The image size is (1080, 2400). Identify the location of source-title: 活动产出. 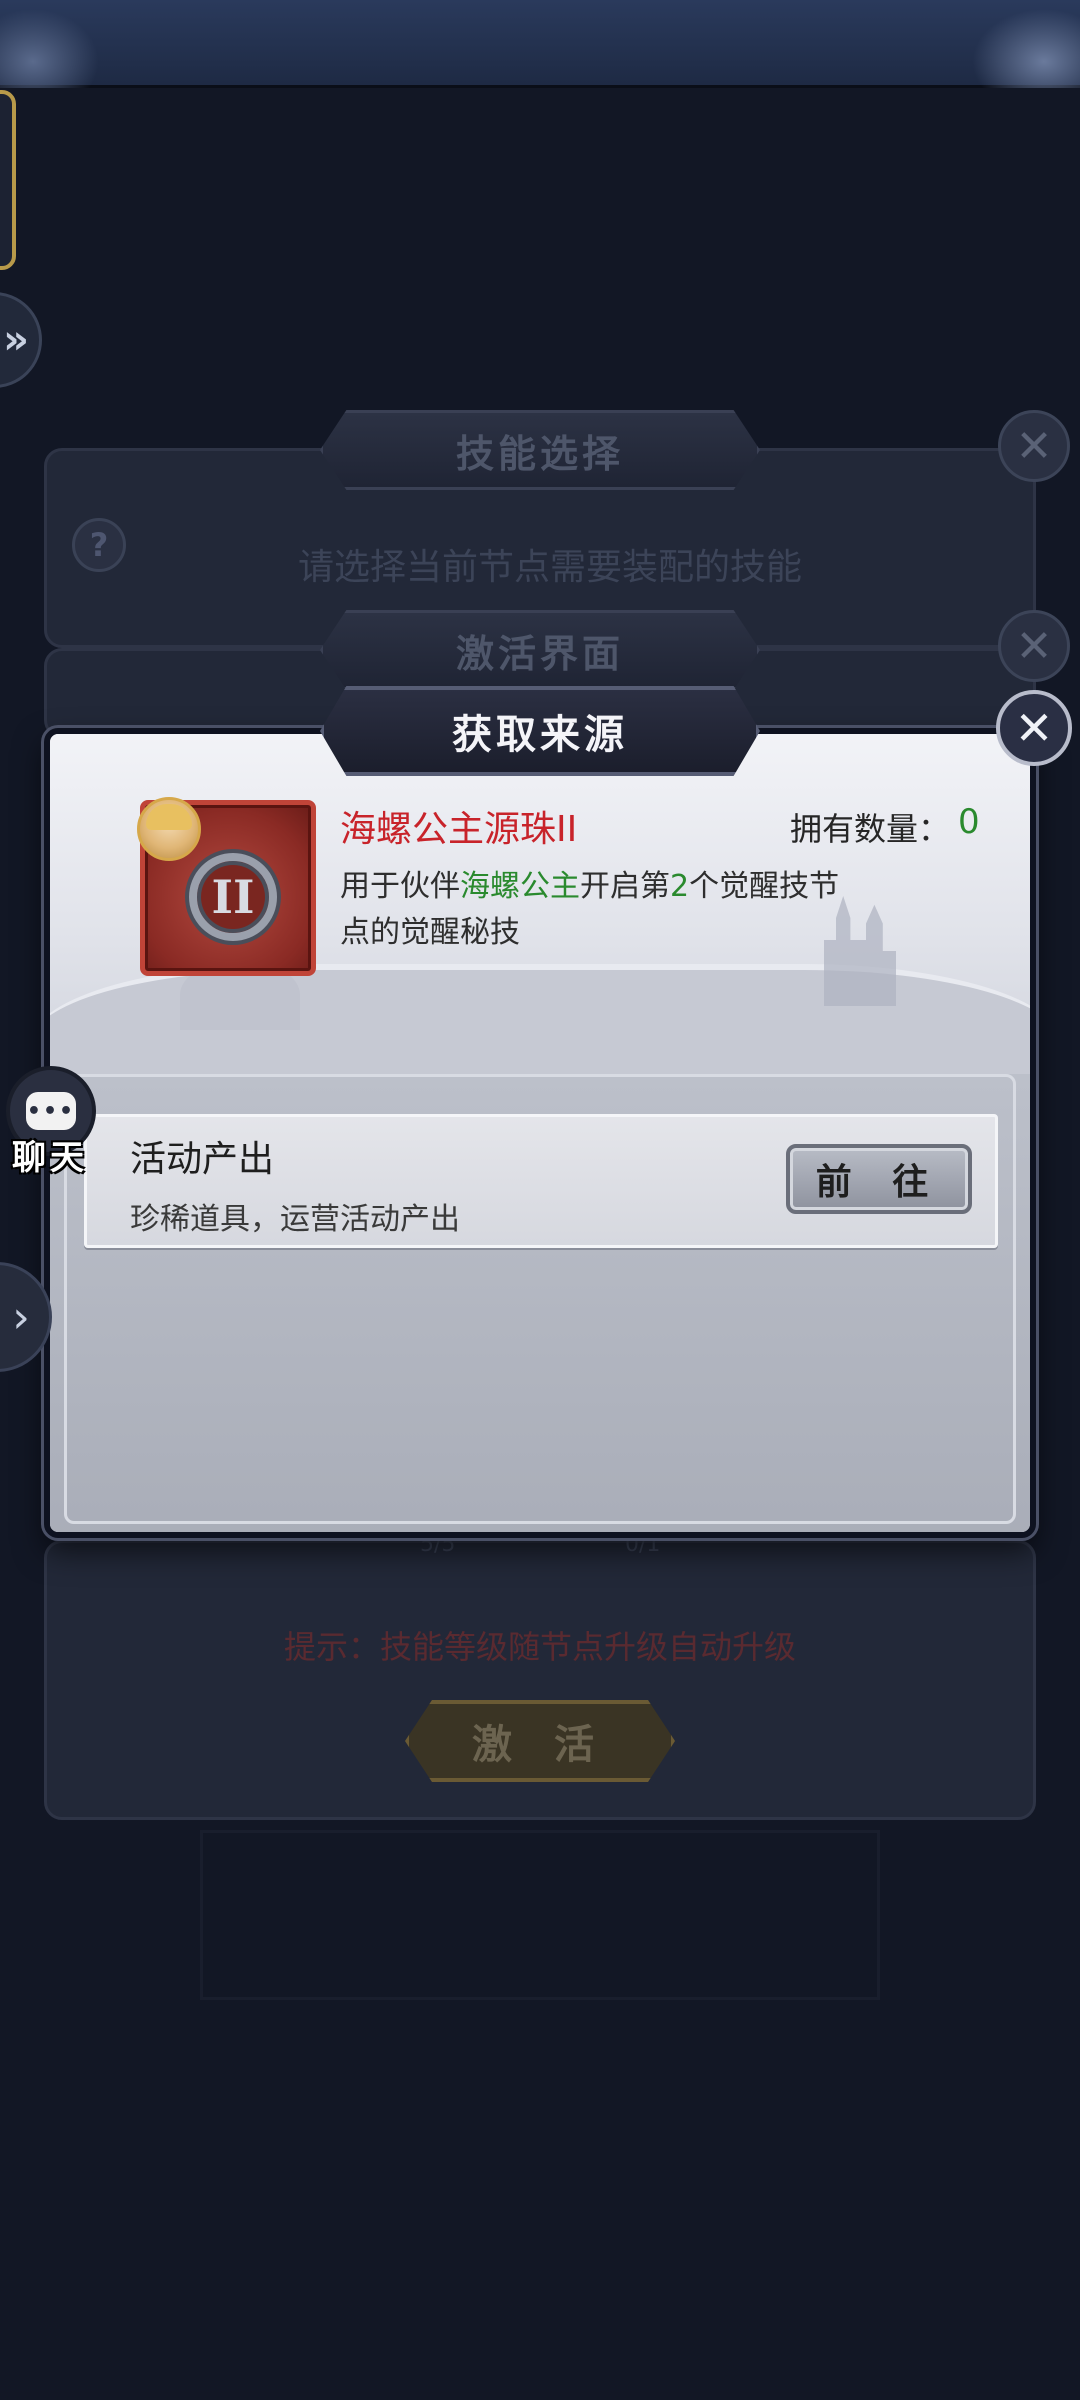
(202, 1159).